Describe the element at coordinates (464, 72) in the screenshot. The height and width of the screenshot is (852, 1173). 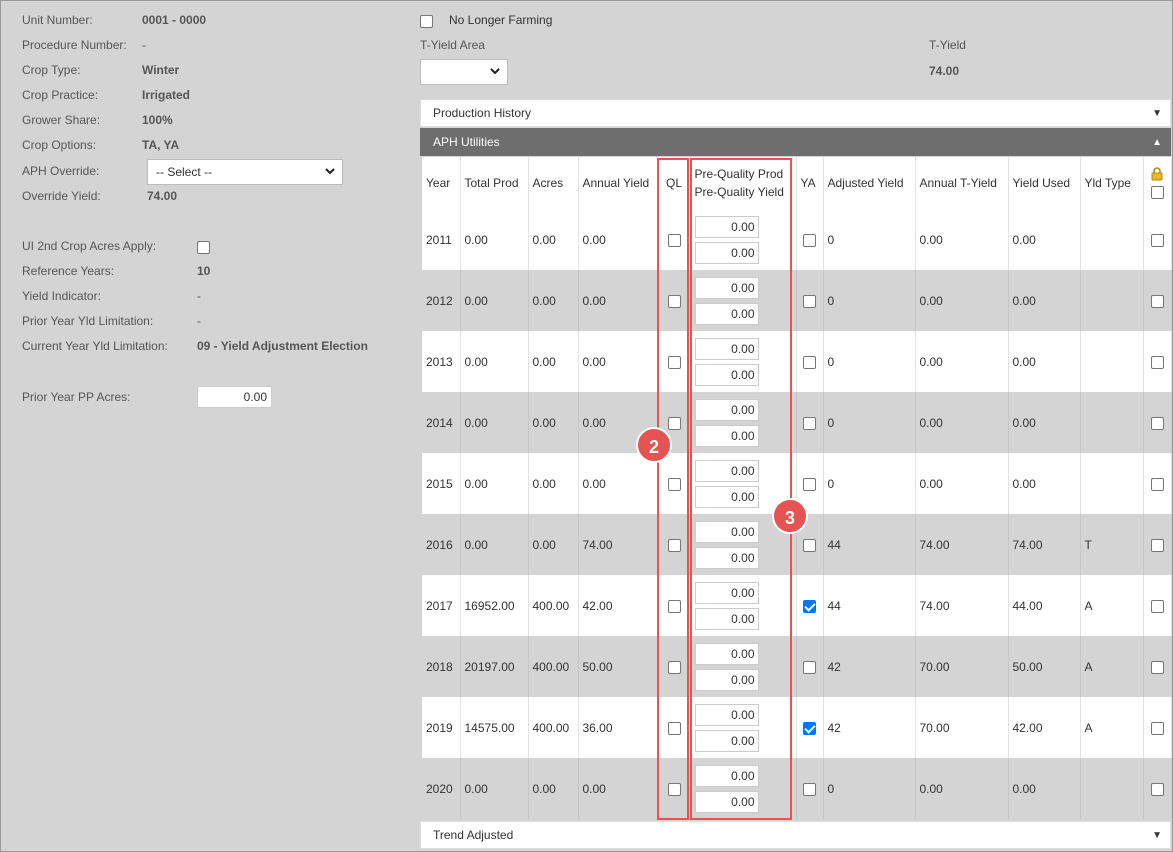
I see `t-yield-area-select` at that location.